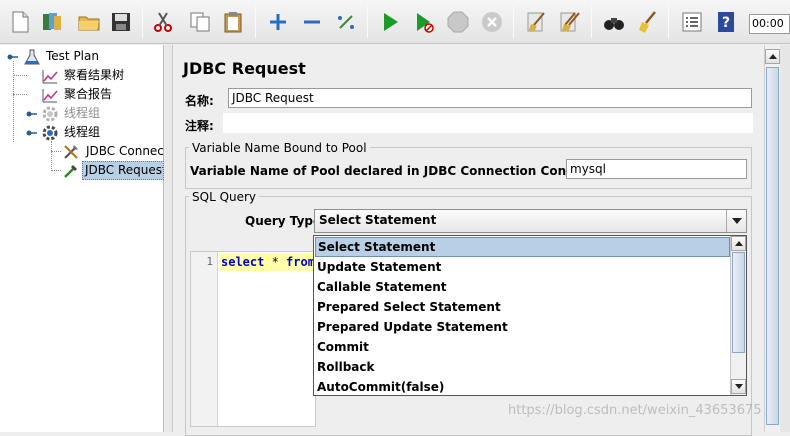 This screenshot has height=436, width=790. I want to click on line-number: 1, so click(209, 261).